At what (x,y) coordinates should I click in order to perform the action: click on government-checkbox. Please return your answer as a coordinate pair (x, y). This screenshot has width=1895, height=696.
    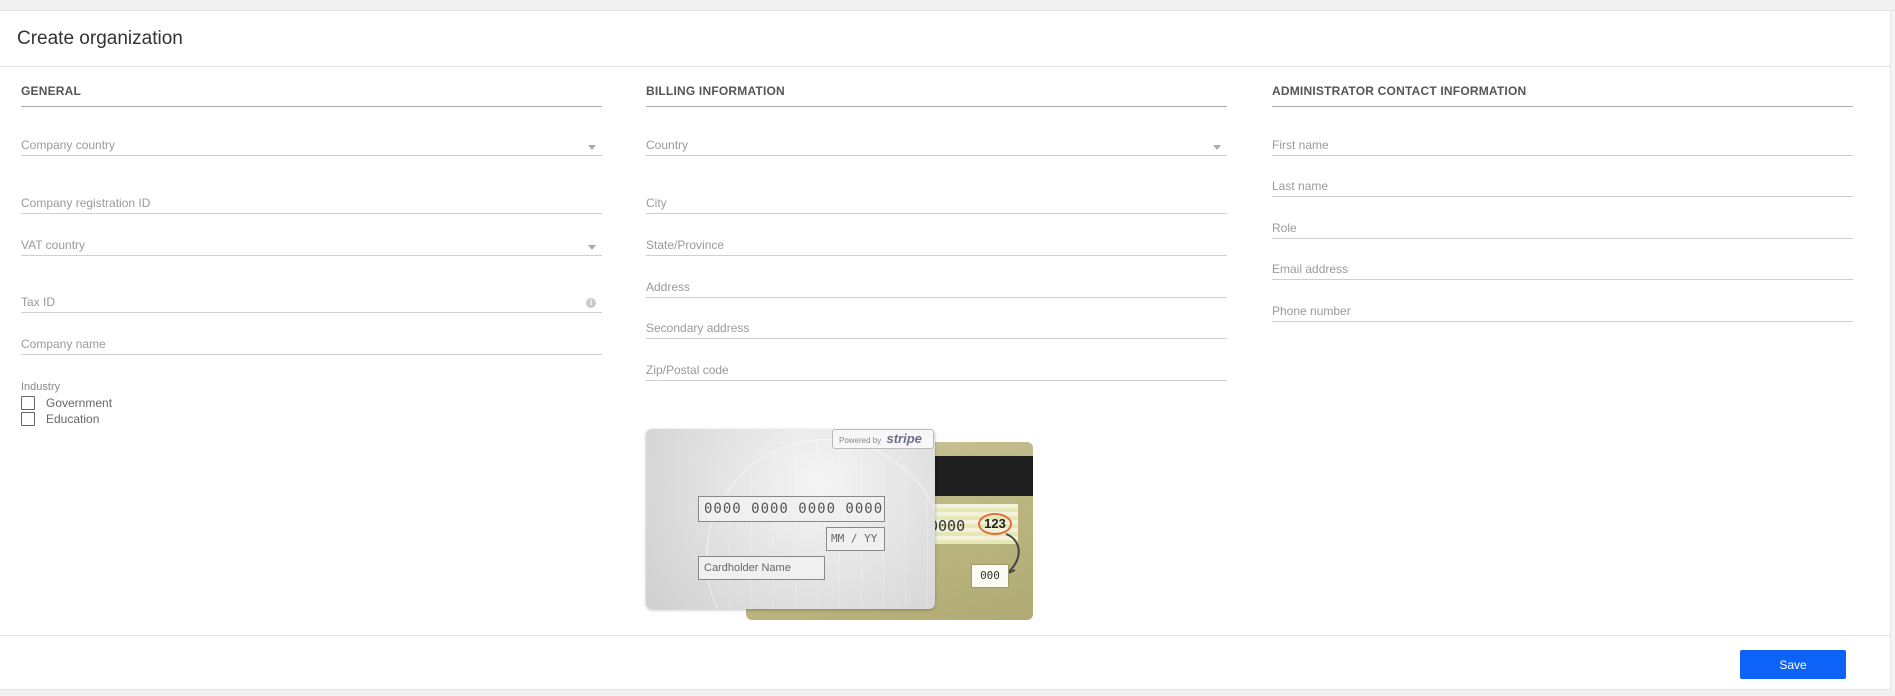
    Looking at the image, I should click on (28, 403).